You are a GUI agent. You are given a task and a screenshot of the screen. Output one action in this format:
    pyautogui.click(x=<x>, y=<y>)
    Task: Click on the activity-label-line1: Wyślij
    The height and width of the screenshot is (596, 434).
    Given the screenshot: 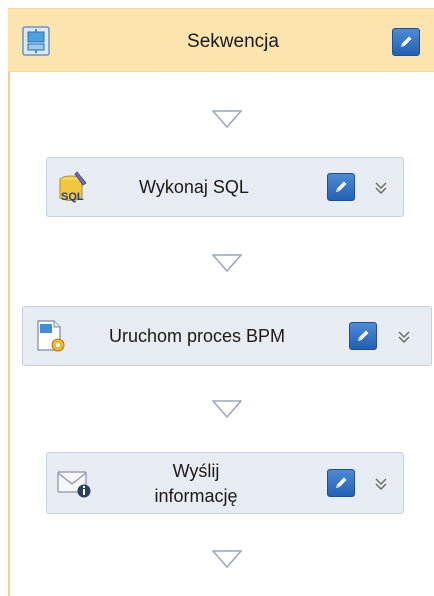 What is the action you would take?
    pyautogui.click(x=196, y=471)
    